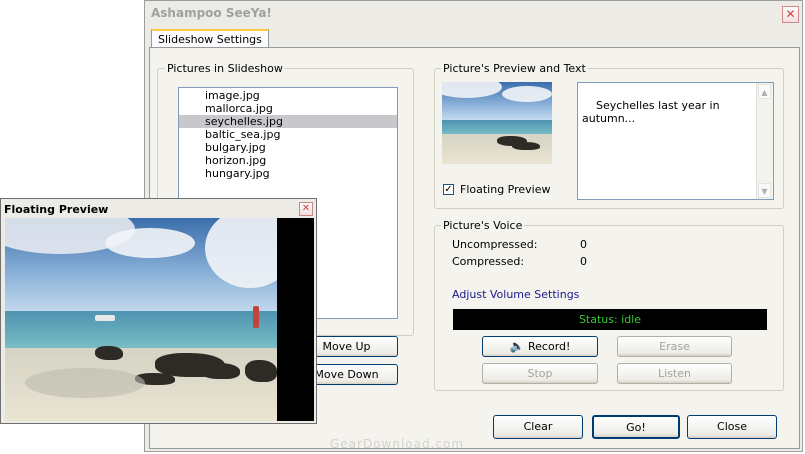 The width and height of the screenshot is (805, 454). I want to click on listen-button: Listen, so click(674, 373).